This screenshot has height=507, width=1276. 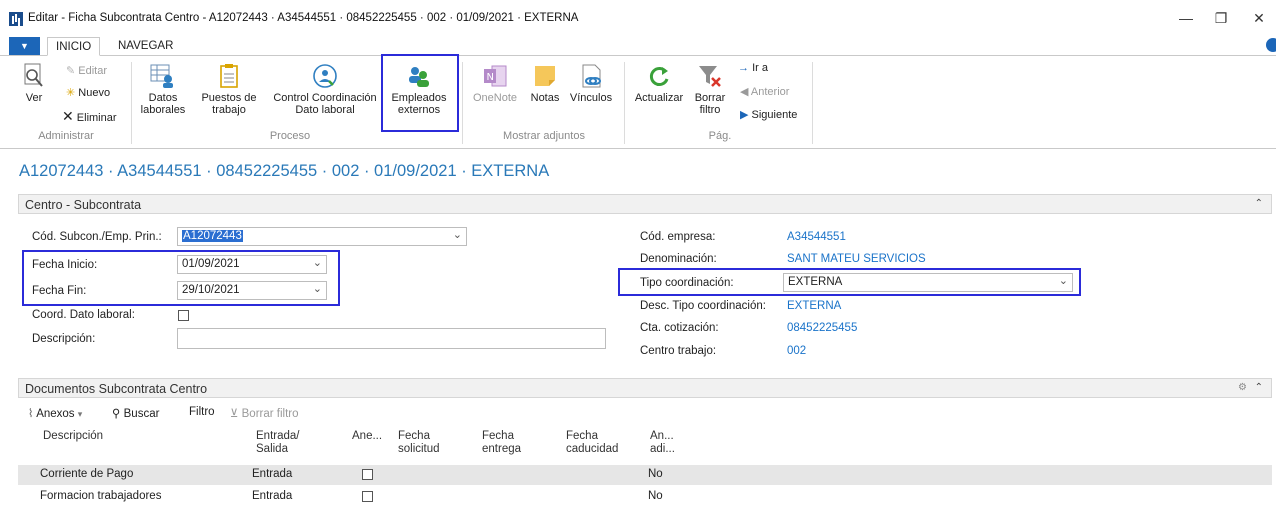 What do you see at coordinates (87, 474) in the screenshot?
I see `cell-descripcion: Corriente de Pago` at bounding box center [87, 474].